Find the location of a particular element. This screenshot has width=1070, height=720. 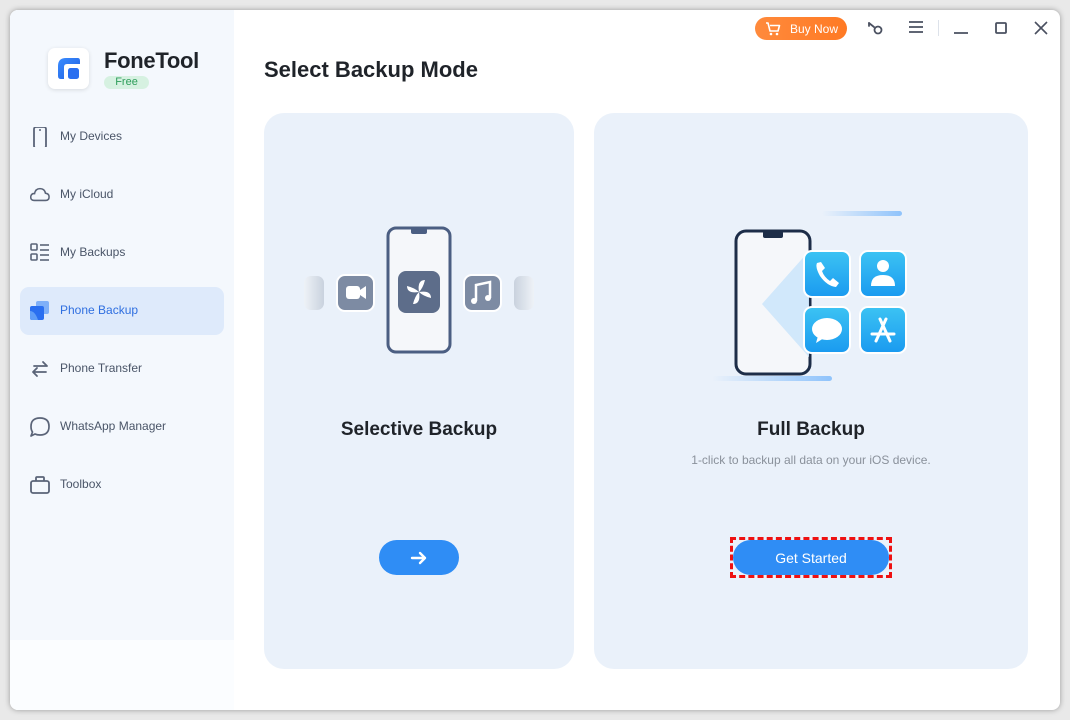

toolbar-separator is located at coordinates (938, 28).